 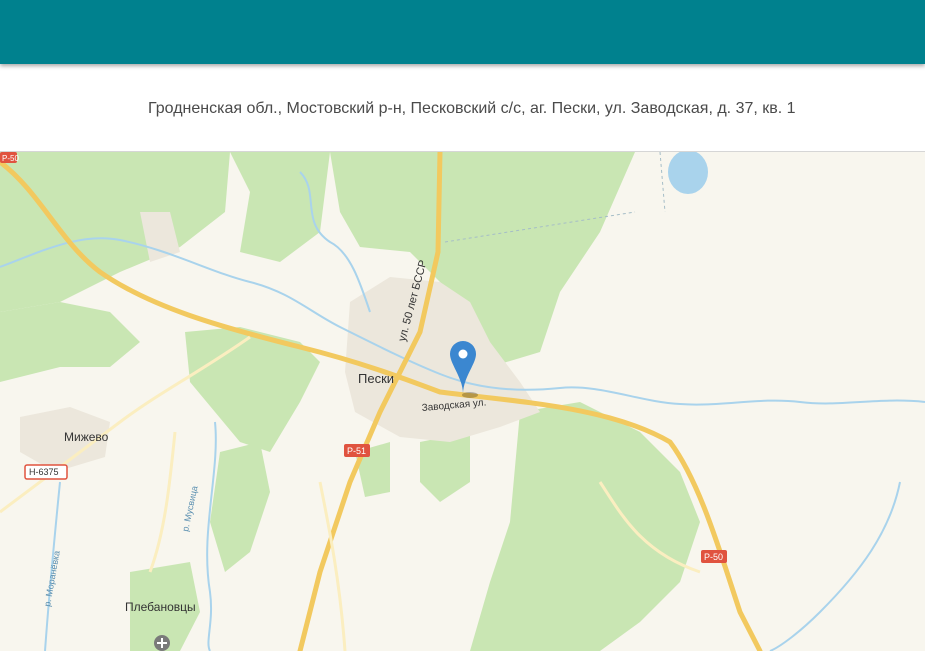 What do you see at coordinates (462, 32) in the screenshot?
I see `top-header-bar` at bounding box center [462, 32].